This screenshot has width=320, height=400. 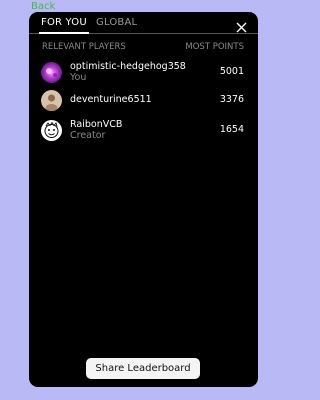 What do you see at coordinates (128, 66) in the screenshot?
I see `player-name: optimistic-hedgehog358` at bounding box center [128, 66].